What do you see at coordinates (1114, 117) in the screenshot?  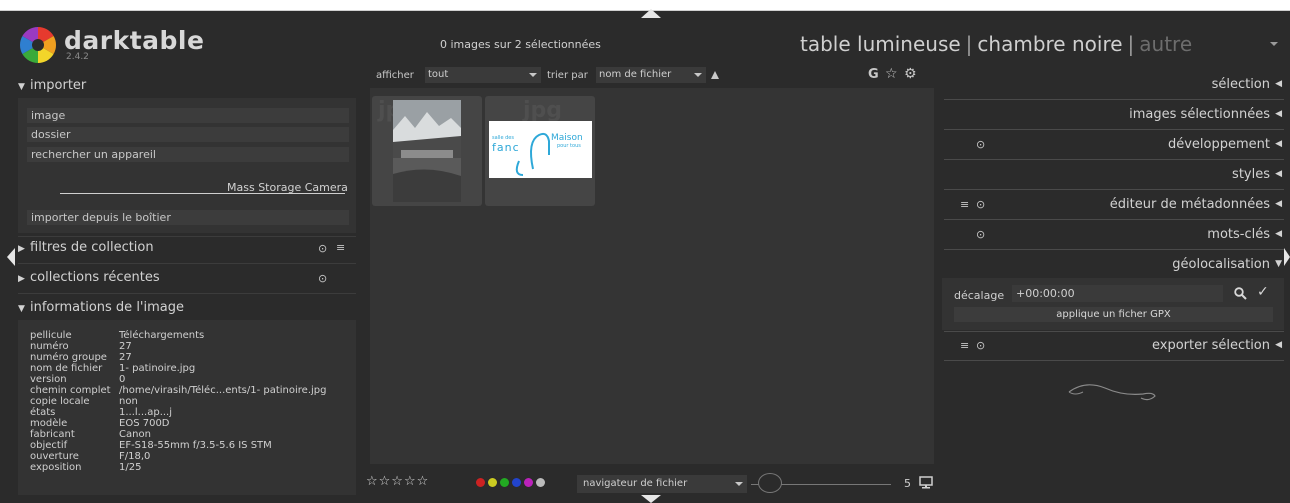 I see `module-header-selected-images: images sélectionnées ◀` at bounding box center [1114, 117].